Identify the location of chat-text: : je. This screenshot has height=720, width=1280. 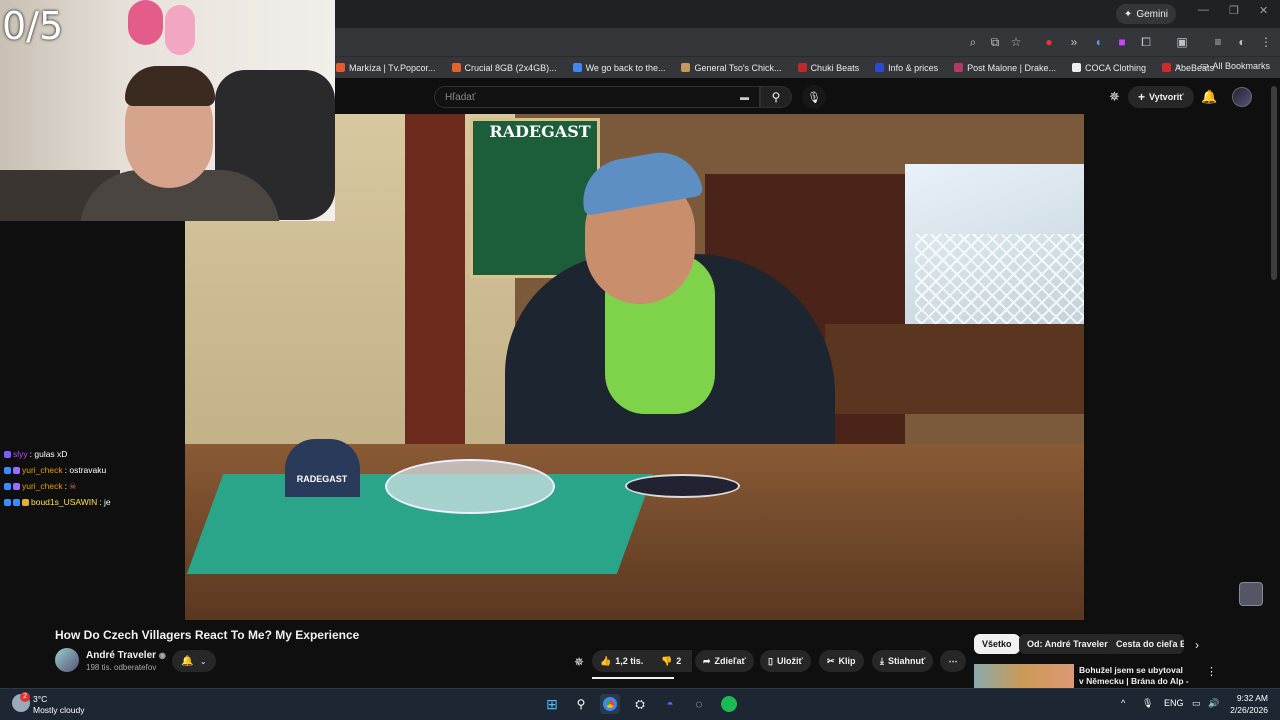
(105, 502).